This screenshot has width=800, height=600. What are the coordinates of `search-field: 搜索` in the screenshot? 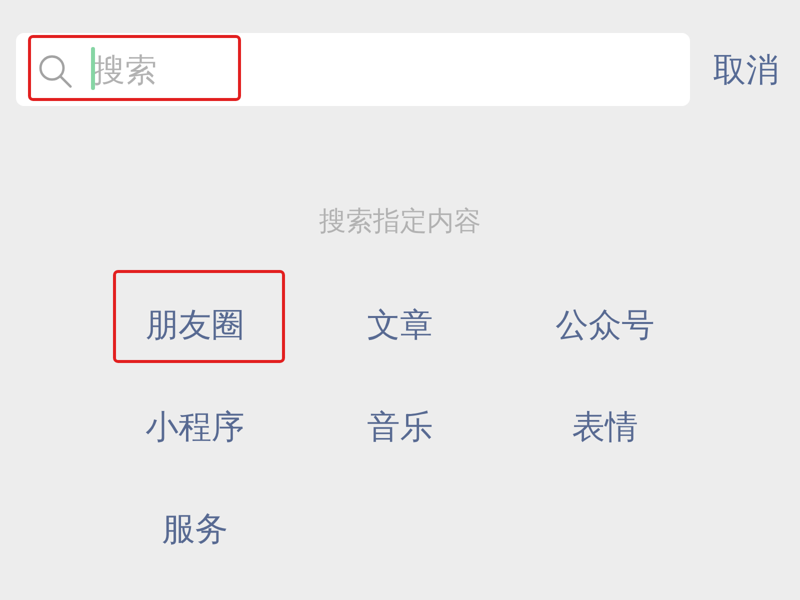 It's located at (353, 69).